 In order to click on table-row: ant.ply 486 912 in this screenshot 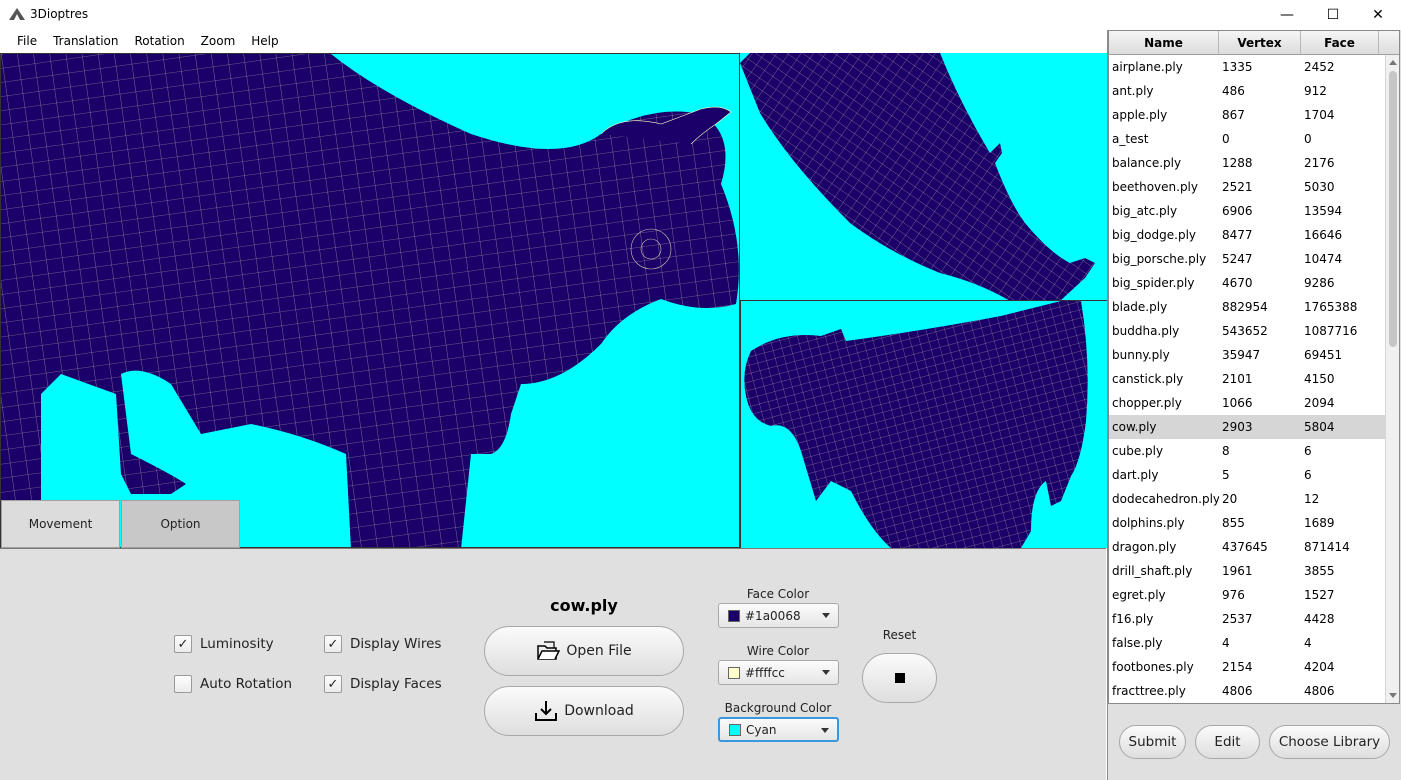, I will do `click(1254, 91)`.